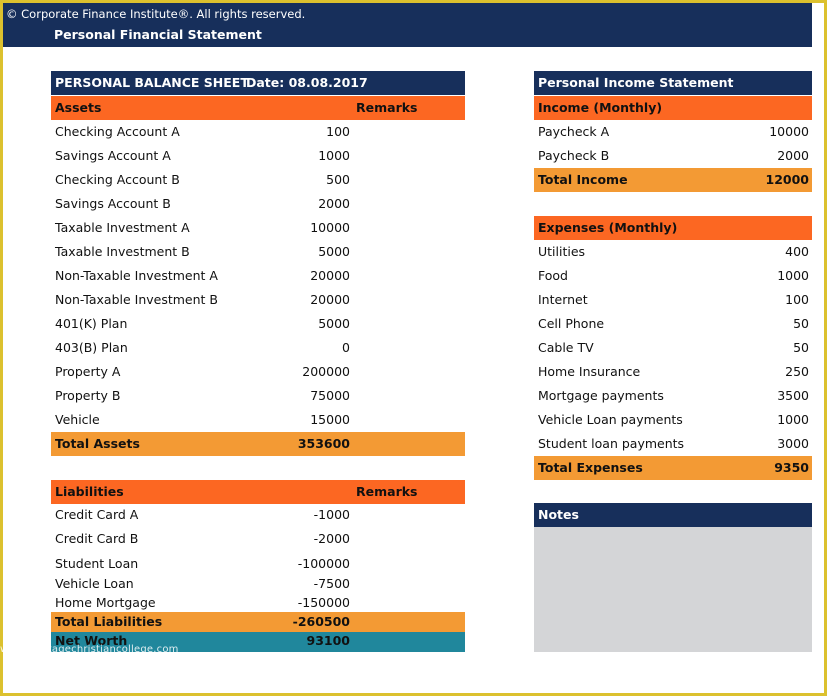 The width and height of the screenshot is (827, 696). What do you see at coordinates (328, 640) in the screenshot?
I see `net-worth-value: 93100` at bounding box center [328, 640].